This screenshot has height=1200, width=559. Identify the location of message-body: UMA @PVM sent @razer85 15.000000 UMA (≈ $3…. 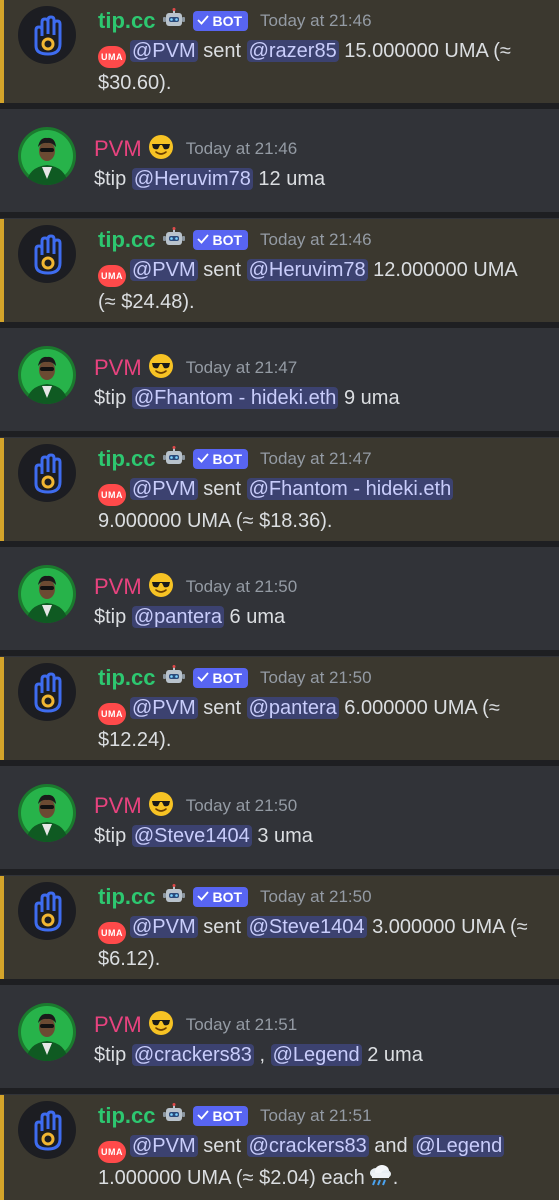
(321, 67).